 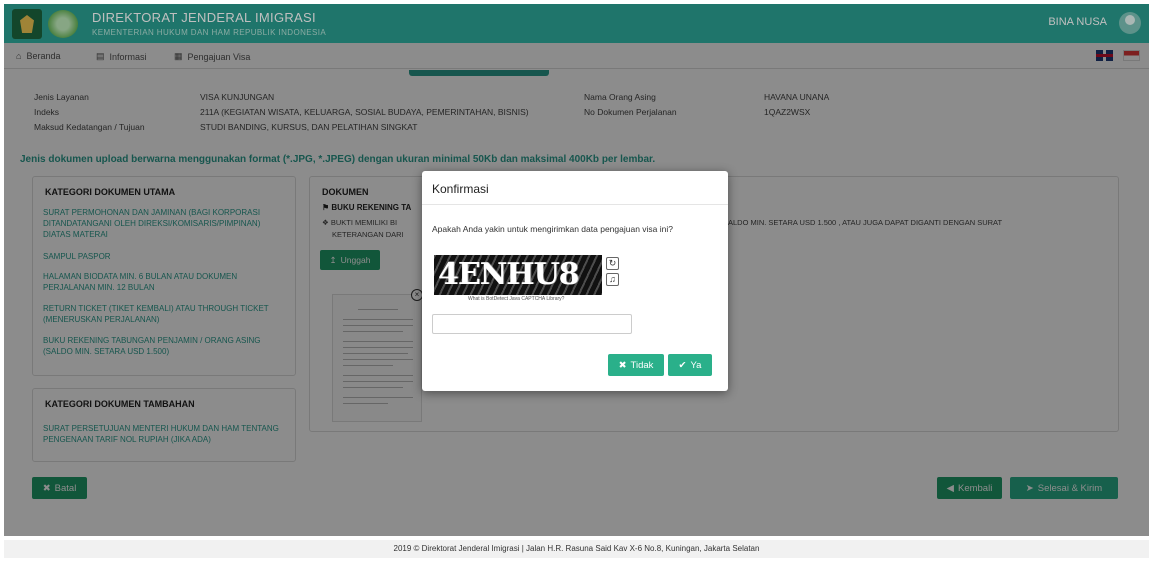 What do you see at coordinates (682, 365) in the screenshot?
I see `check-icon: ✔` at bounding box center [682, 365].